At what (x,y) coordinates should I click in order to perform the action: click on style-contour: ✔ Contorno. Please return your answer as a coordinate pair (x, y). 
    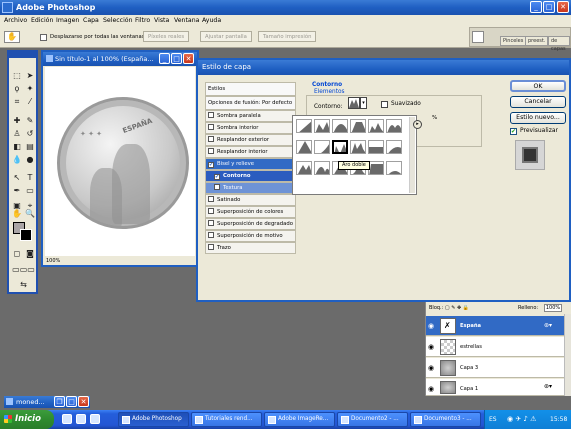
    Looking at the image, I should click on (250, 176).